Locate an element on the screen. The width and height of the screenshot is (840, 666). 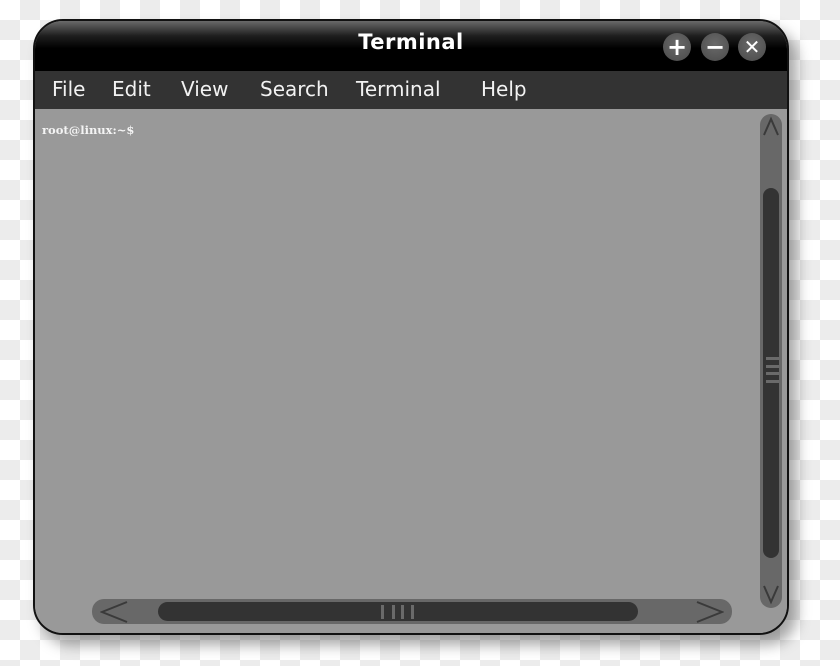
close-icon: ✕ is located at coordinates (752, 47).